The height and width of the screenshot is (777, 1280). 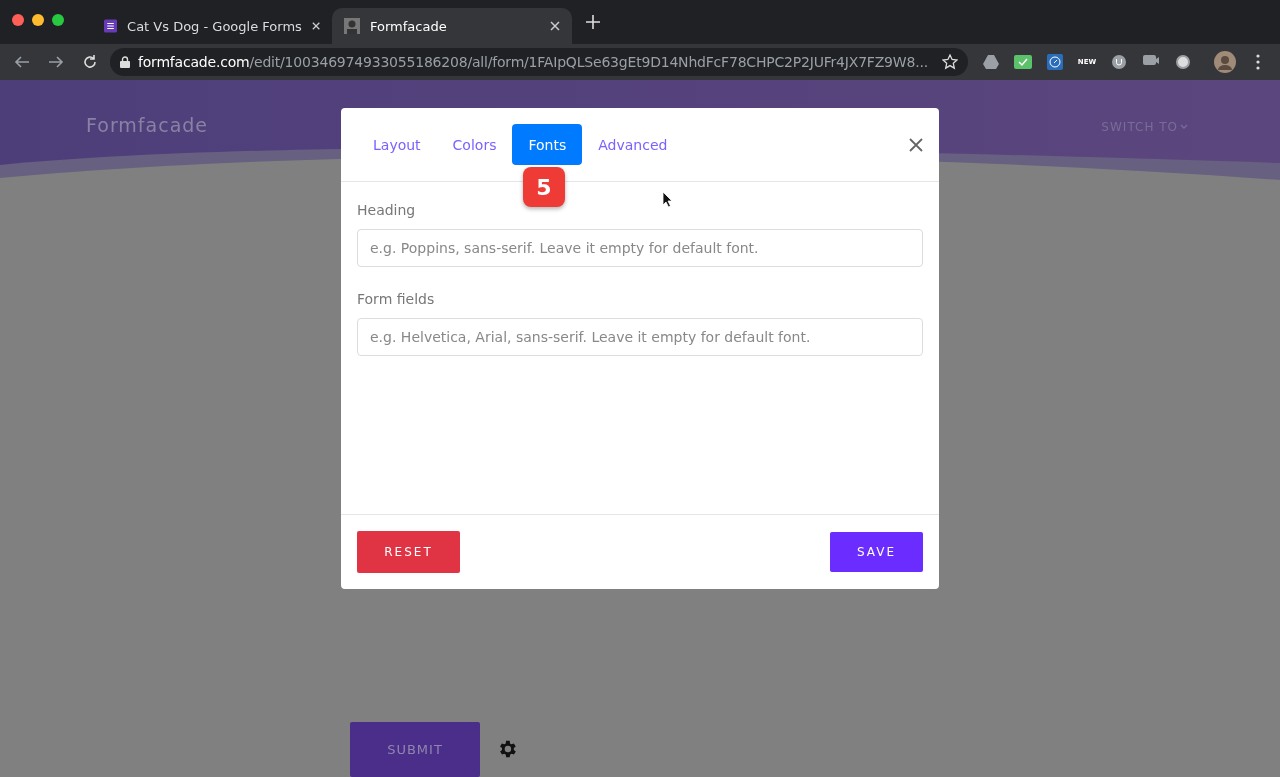 What do you see at coordinates (18, 20) in the screenshot?
I see `close-window-button` at bounding box center [18, 20].